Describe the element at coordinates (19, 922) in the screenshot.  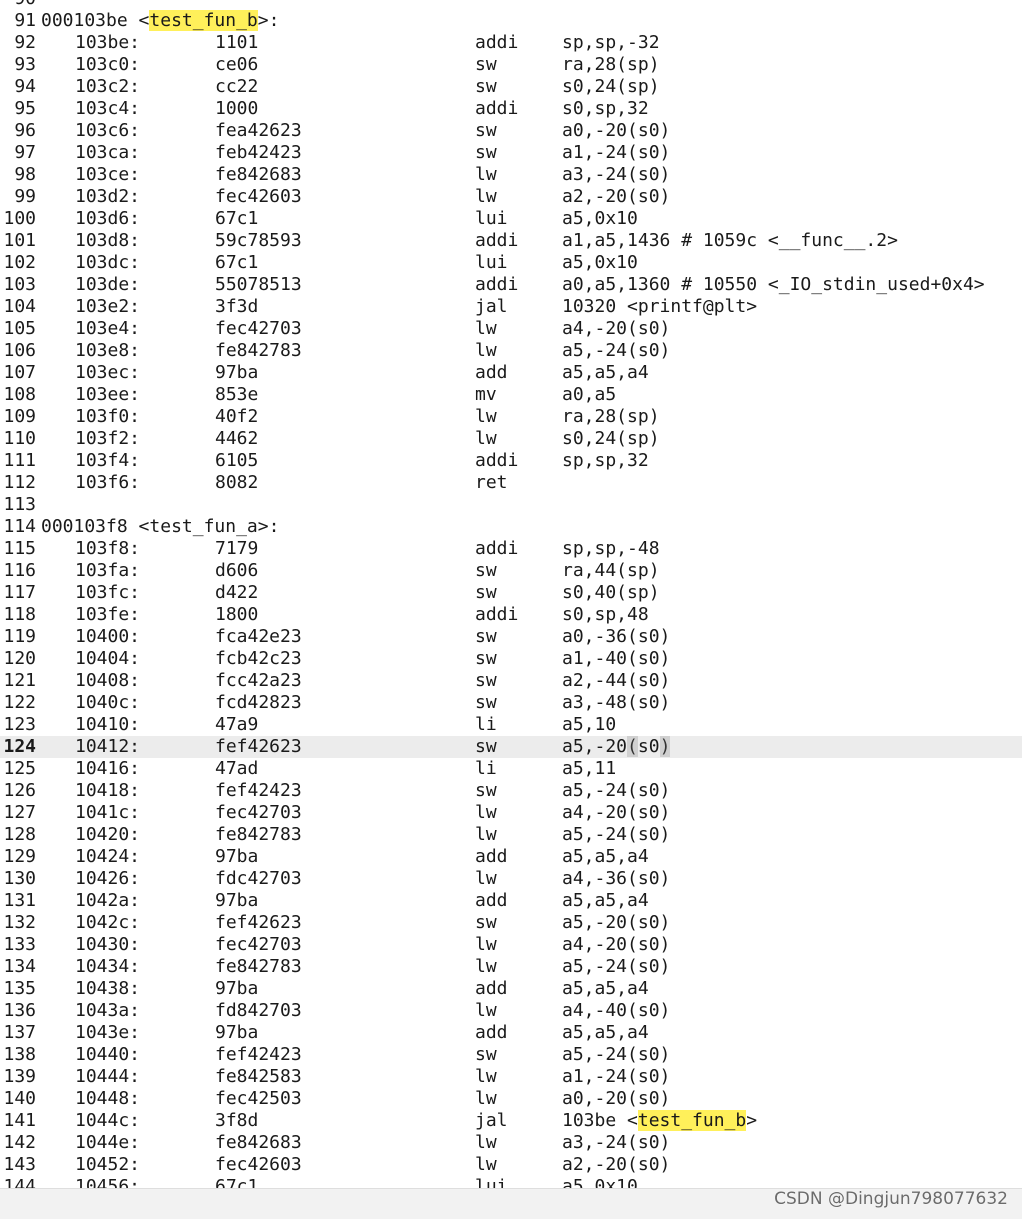
I see `line-number: 132` at that location.